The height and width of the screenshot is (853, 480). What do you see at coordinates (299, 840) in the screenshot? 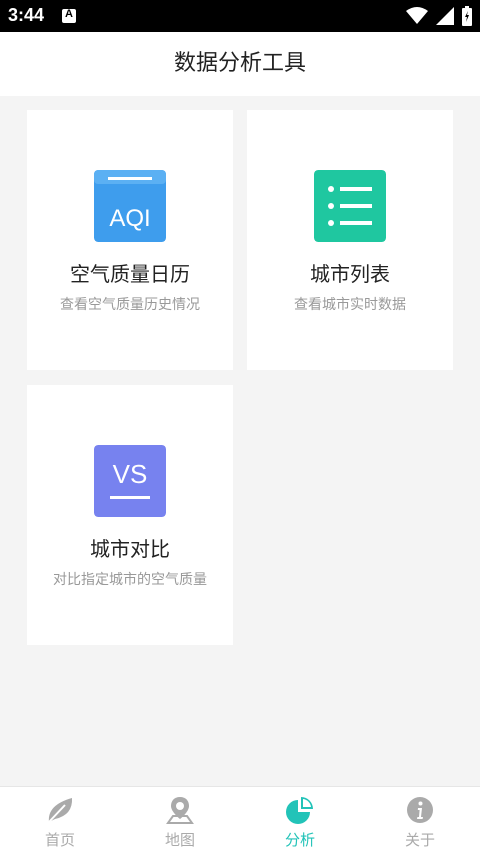
I see `tab-label: 分析` at bounding box center [299, 840].